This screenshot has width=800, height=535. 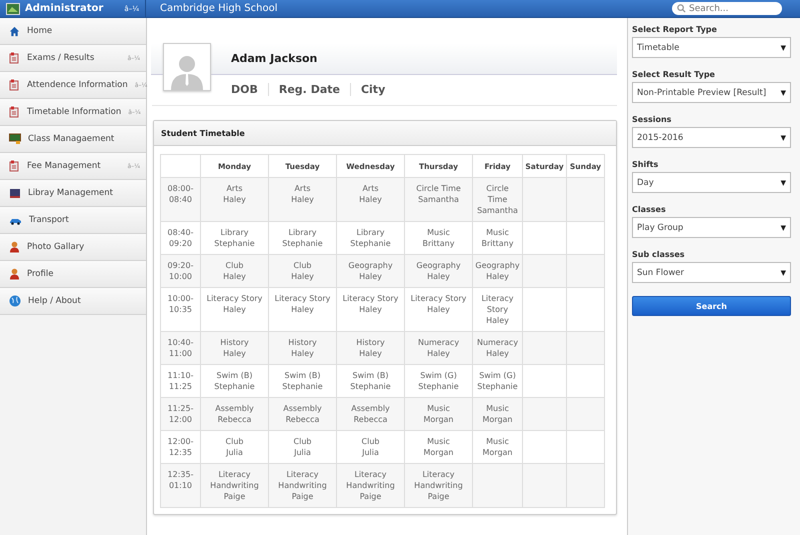 I want to click on sidebar-item: Profile, so click(x=73, y=274).